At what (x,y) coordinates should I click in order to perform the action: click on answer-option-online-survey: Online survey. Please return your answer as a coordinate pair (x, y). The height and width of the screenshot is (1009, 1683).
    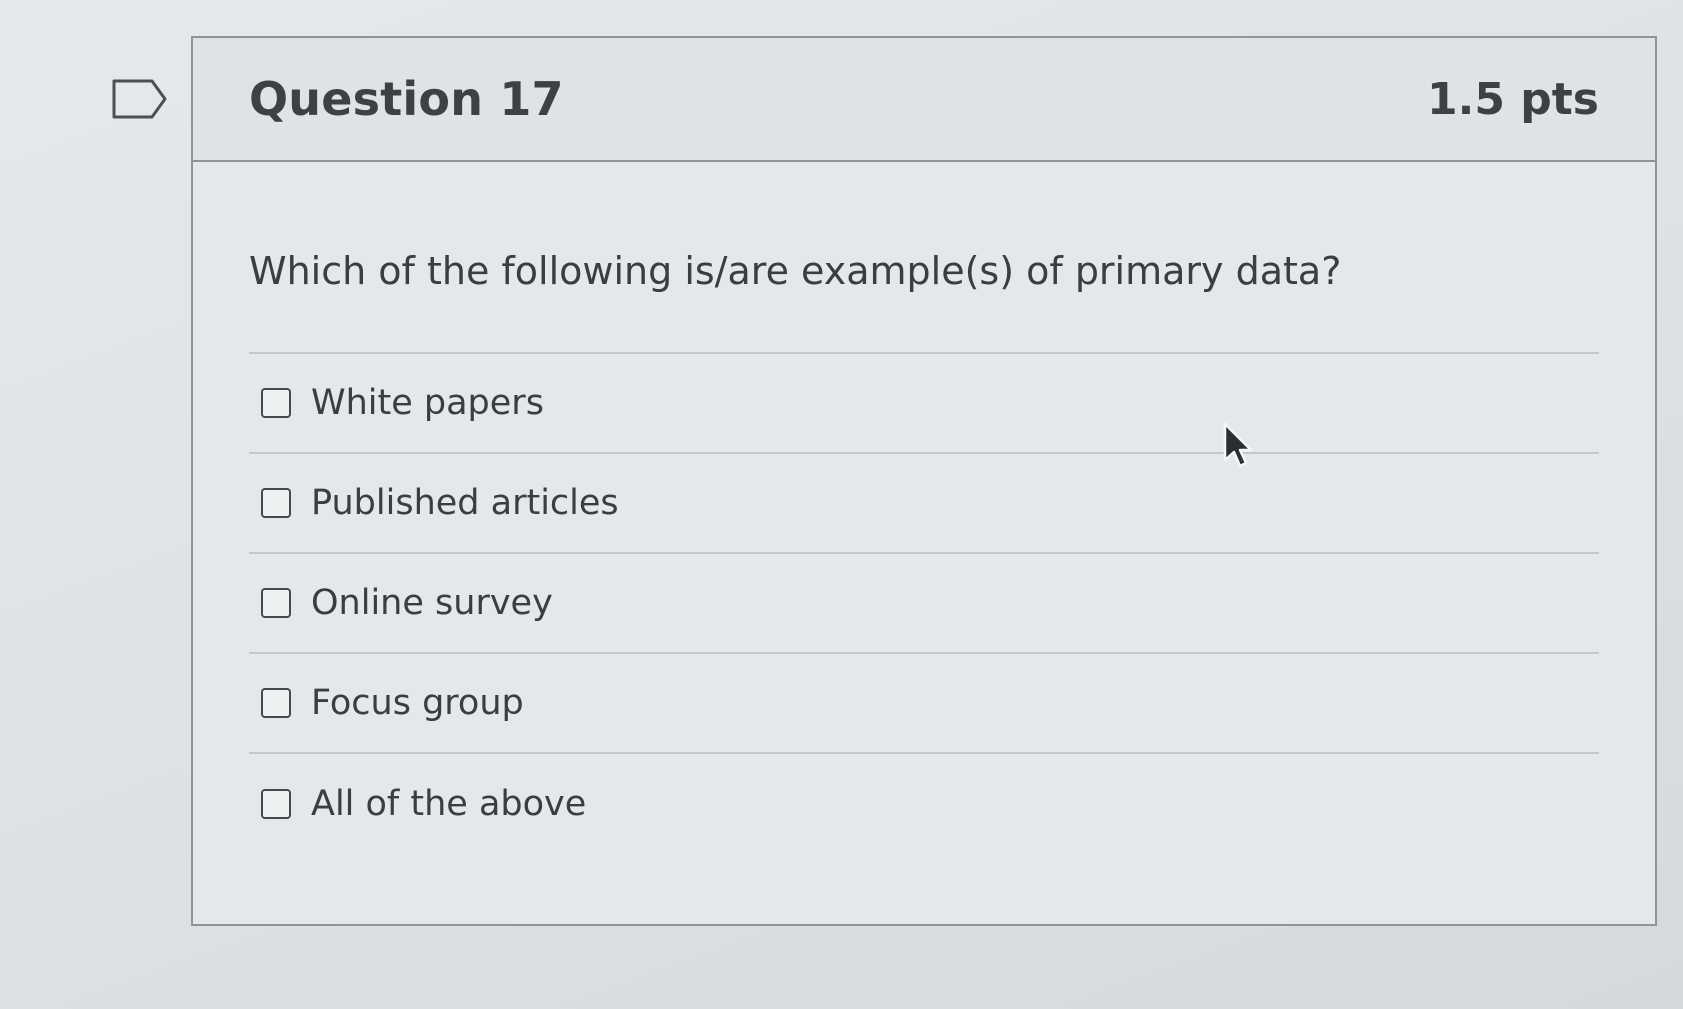
    Looking at the image, I should click on (924, 604).